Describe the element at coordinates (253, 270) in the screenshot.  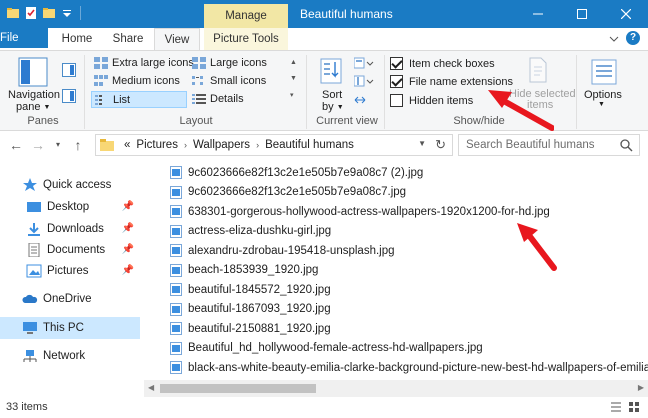
I see `file-name: beach-1853939_1920.jpg` at that location.